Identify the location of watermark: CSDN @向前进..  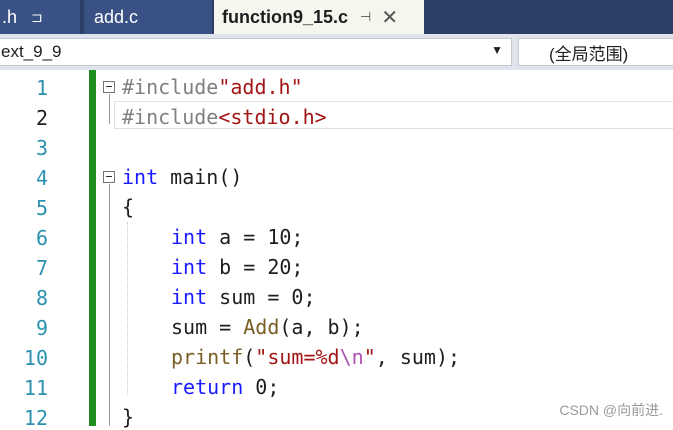
(611, 410).